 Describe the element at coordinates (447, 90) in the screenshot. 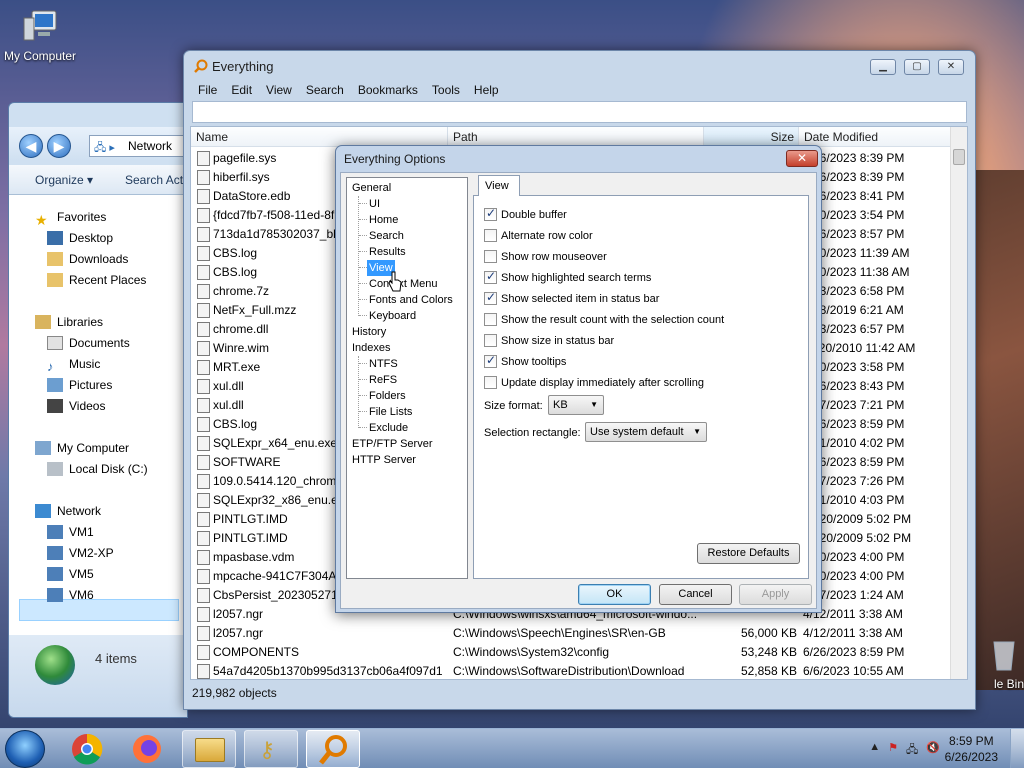

I see `menu-tools: Tools` at that location.